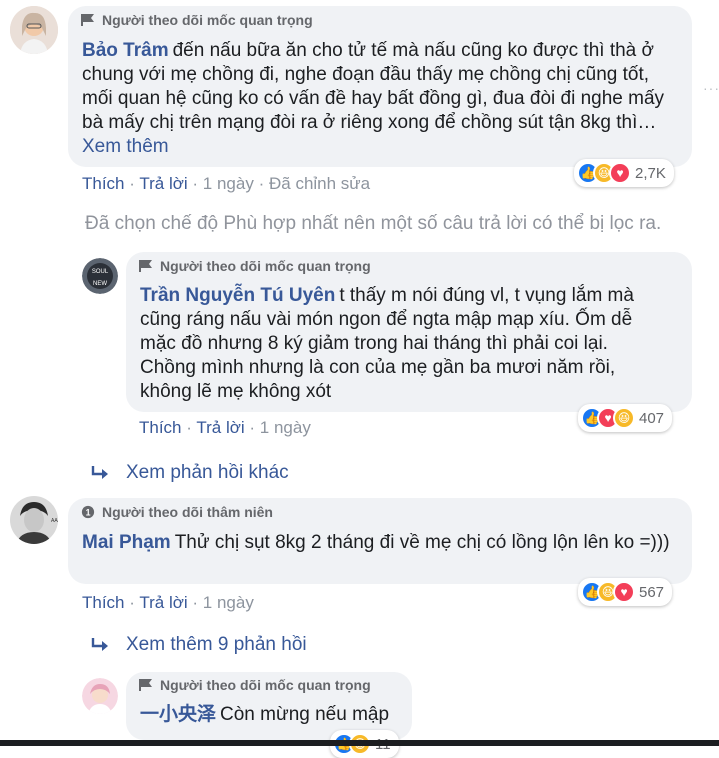  I want to click on view-more-9-replies-link: Xem thêm 9 phản hồi, so click(198, 645).